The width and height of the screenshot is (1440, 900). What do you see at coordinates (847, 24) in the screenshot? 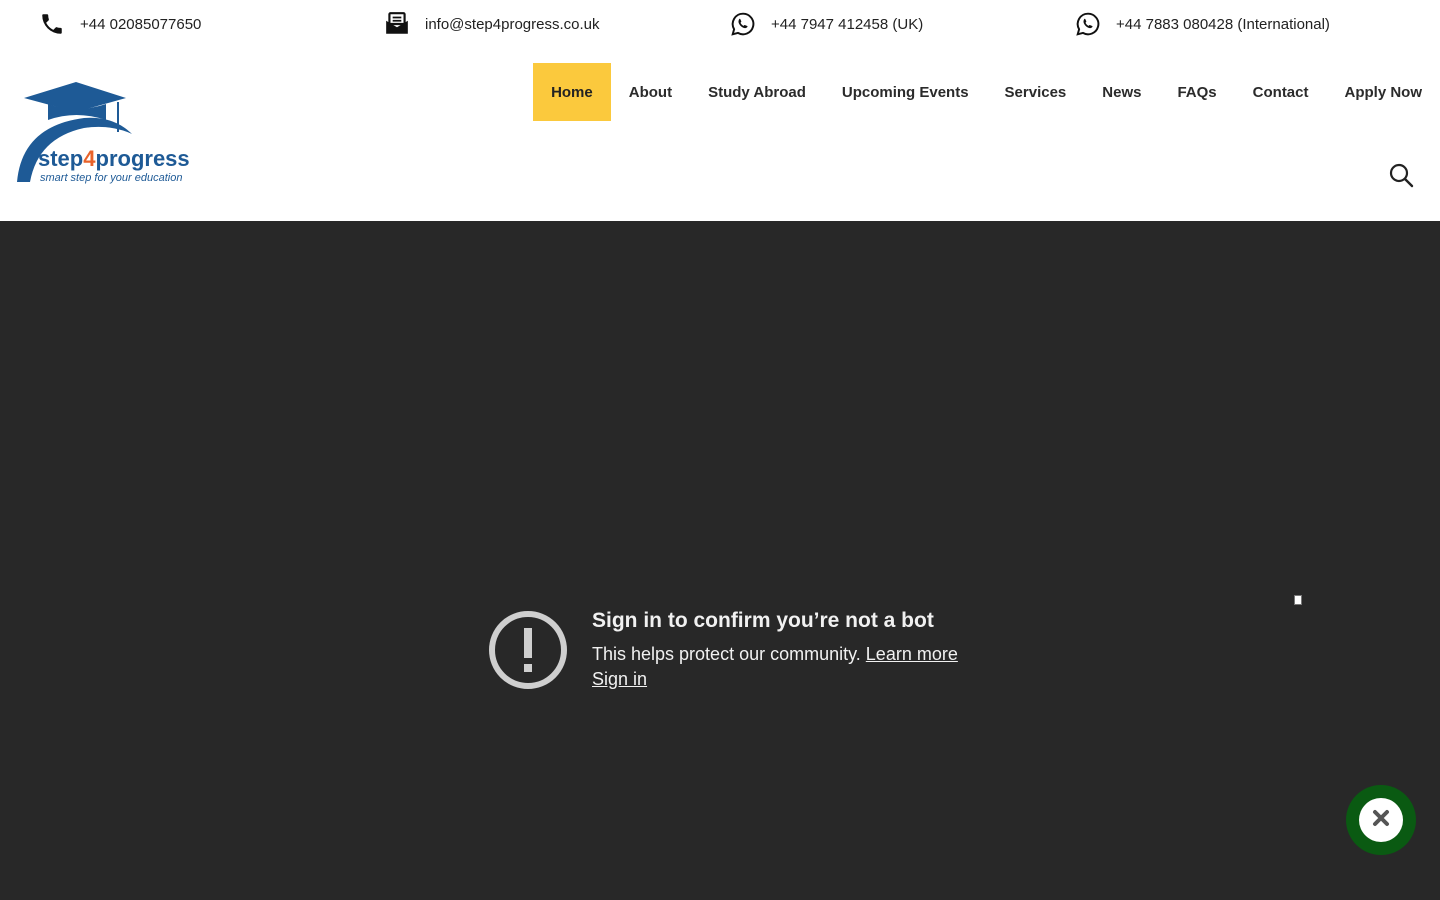
I see `whatsapp-uk-text: +44 7947 412458 (UK)` at bounding box center [847, 24].